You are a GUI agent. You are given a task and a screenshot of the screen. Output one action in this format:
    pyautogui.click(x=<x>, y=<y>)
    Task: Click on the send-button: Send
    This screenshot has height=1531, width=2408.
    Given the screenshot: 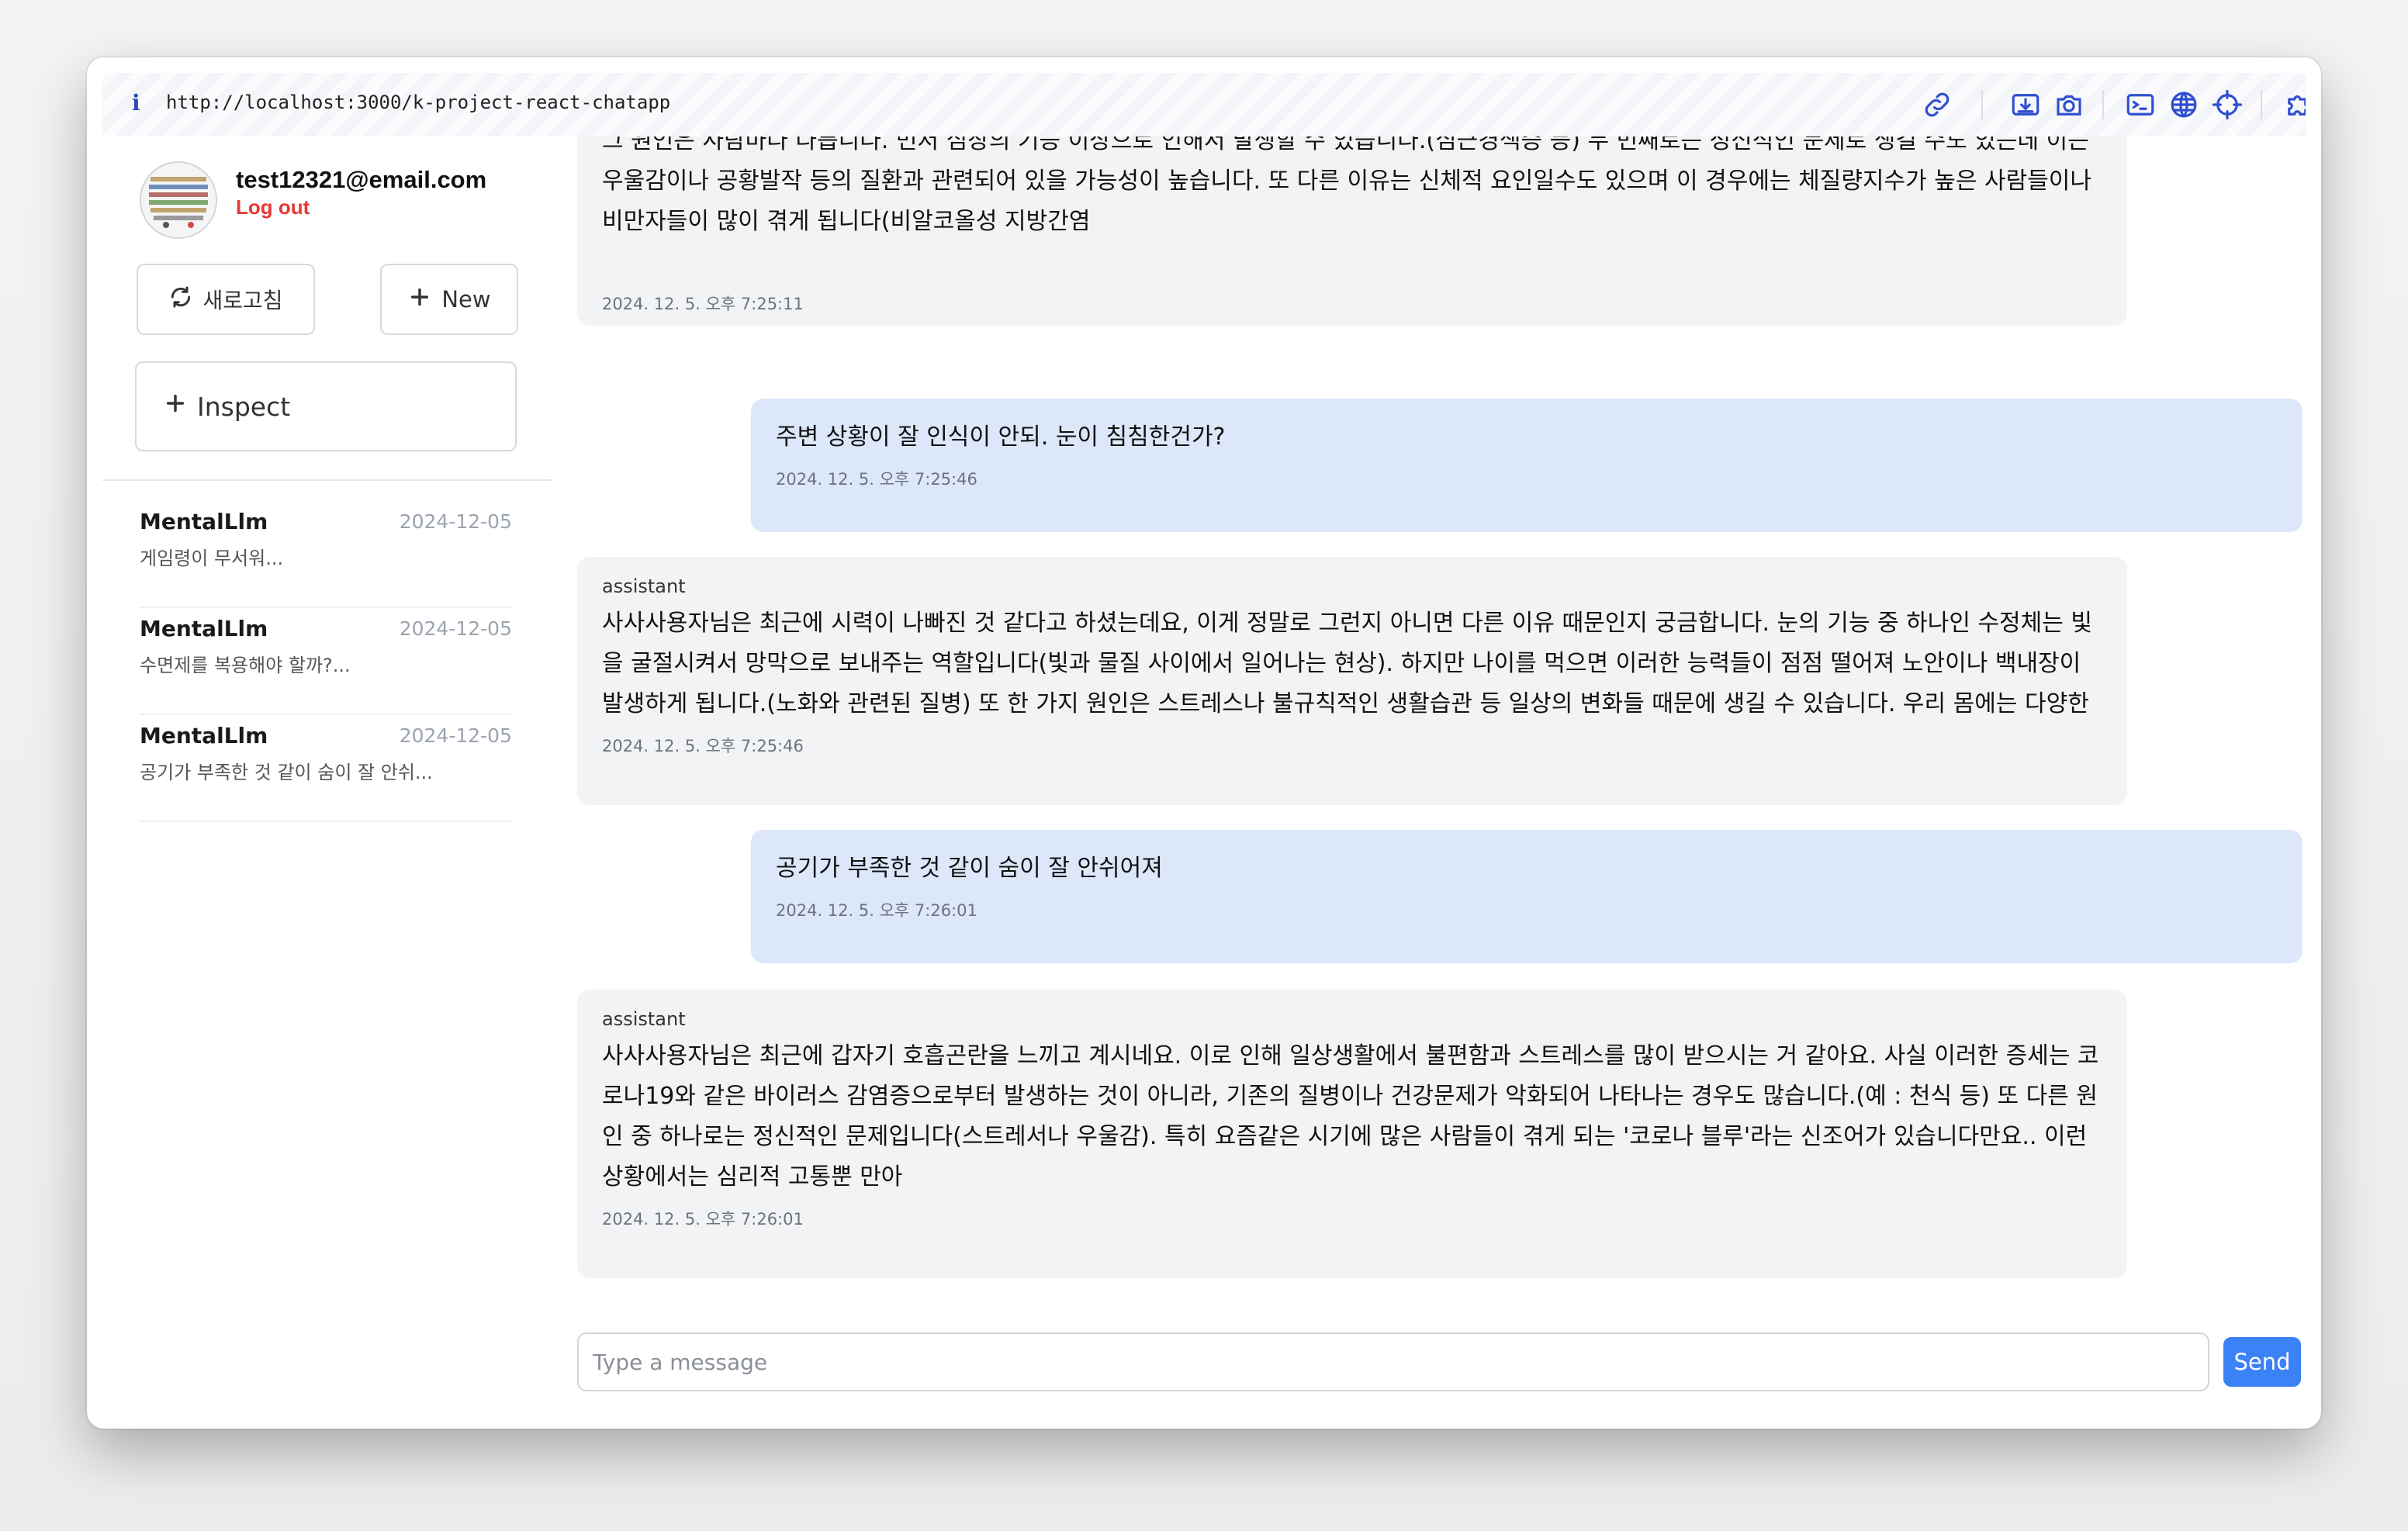 What is the action you would take?
    pyautogui.click(x=2262, y=1362)
    